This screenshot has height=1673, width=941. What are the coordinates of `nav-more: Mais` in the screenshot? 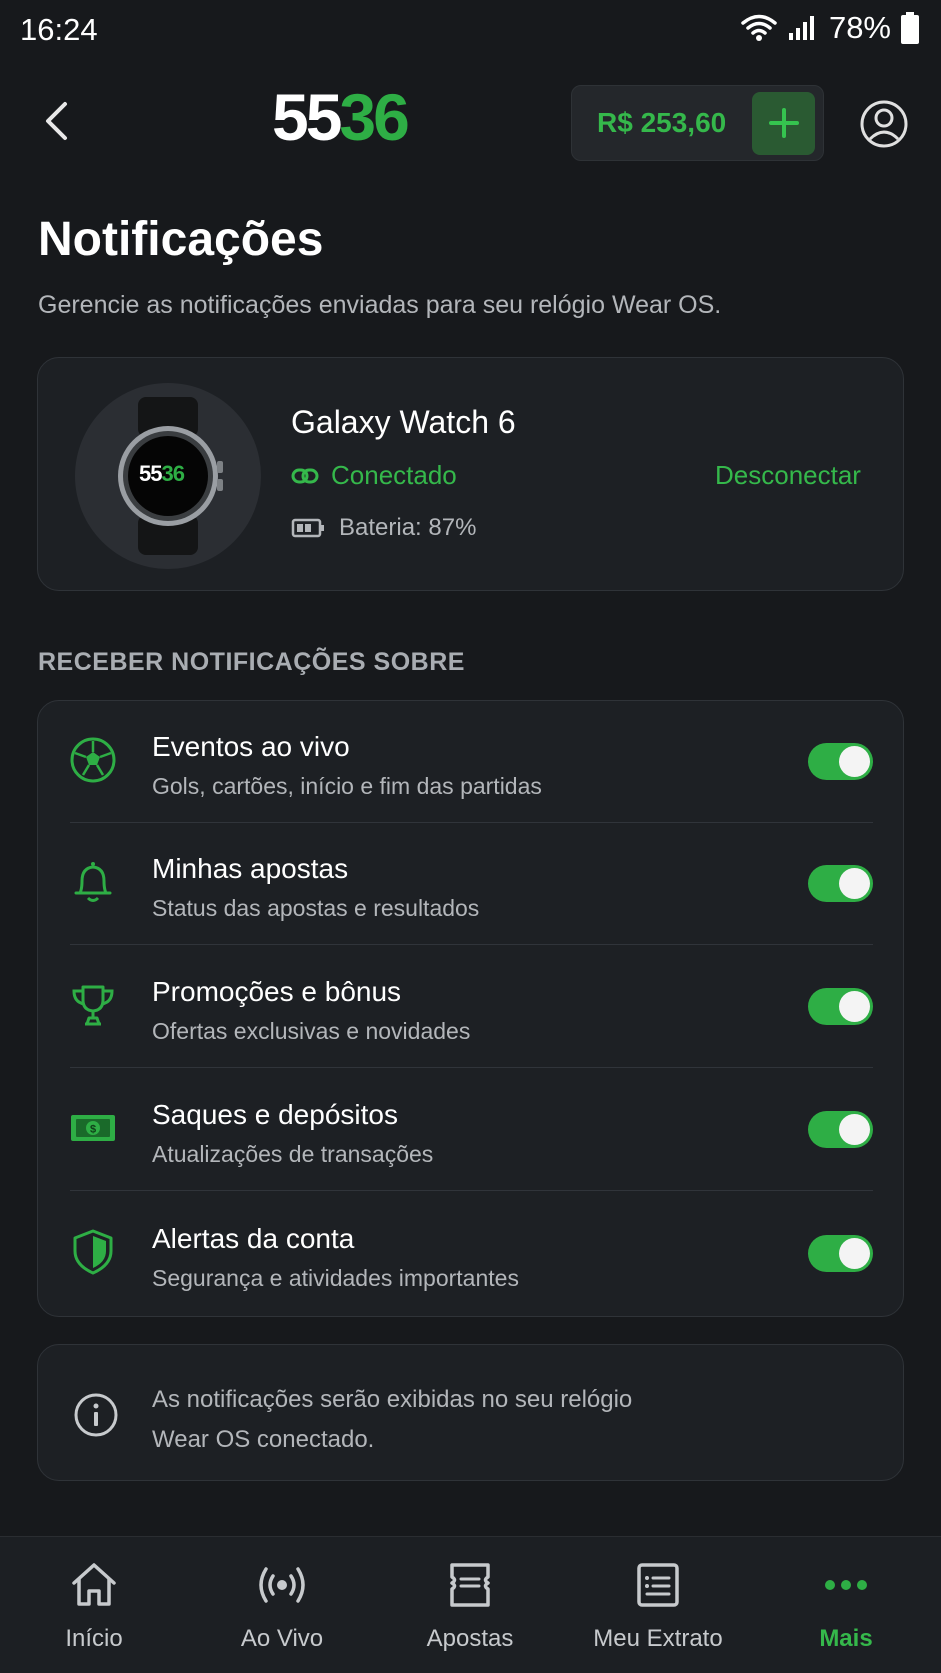 It's located at (846, 1605).